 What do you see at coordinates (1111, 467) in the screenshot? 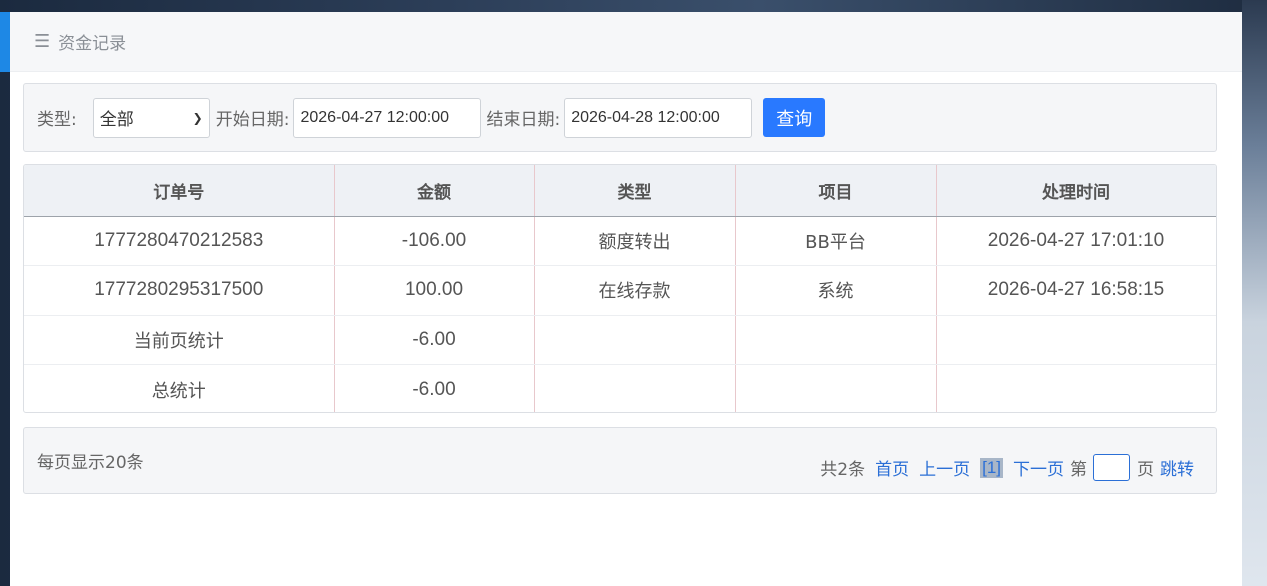
I see `page-number-input` at bounding box center [1111, 467].